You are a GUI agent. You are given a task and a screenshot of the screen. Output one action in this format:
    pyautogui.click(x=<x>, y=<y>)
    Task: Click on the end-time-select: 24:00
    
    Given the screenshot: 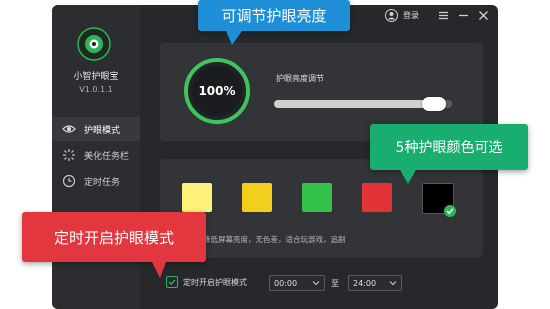 What is the action you would take?
    pyautogui.click(x=375, y=283)
    